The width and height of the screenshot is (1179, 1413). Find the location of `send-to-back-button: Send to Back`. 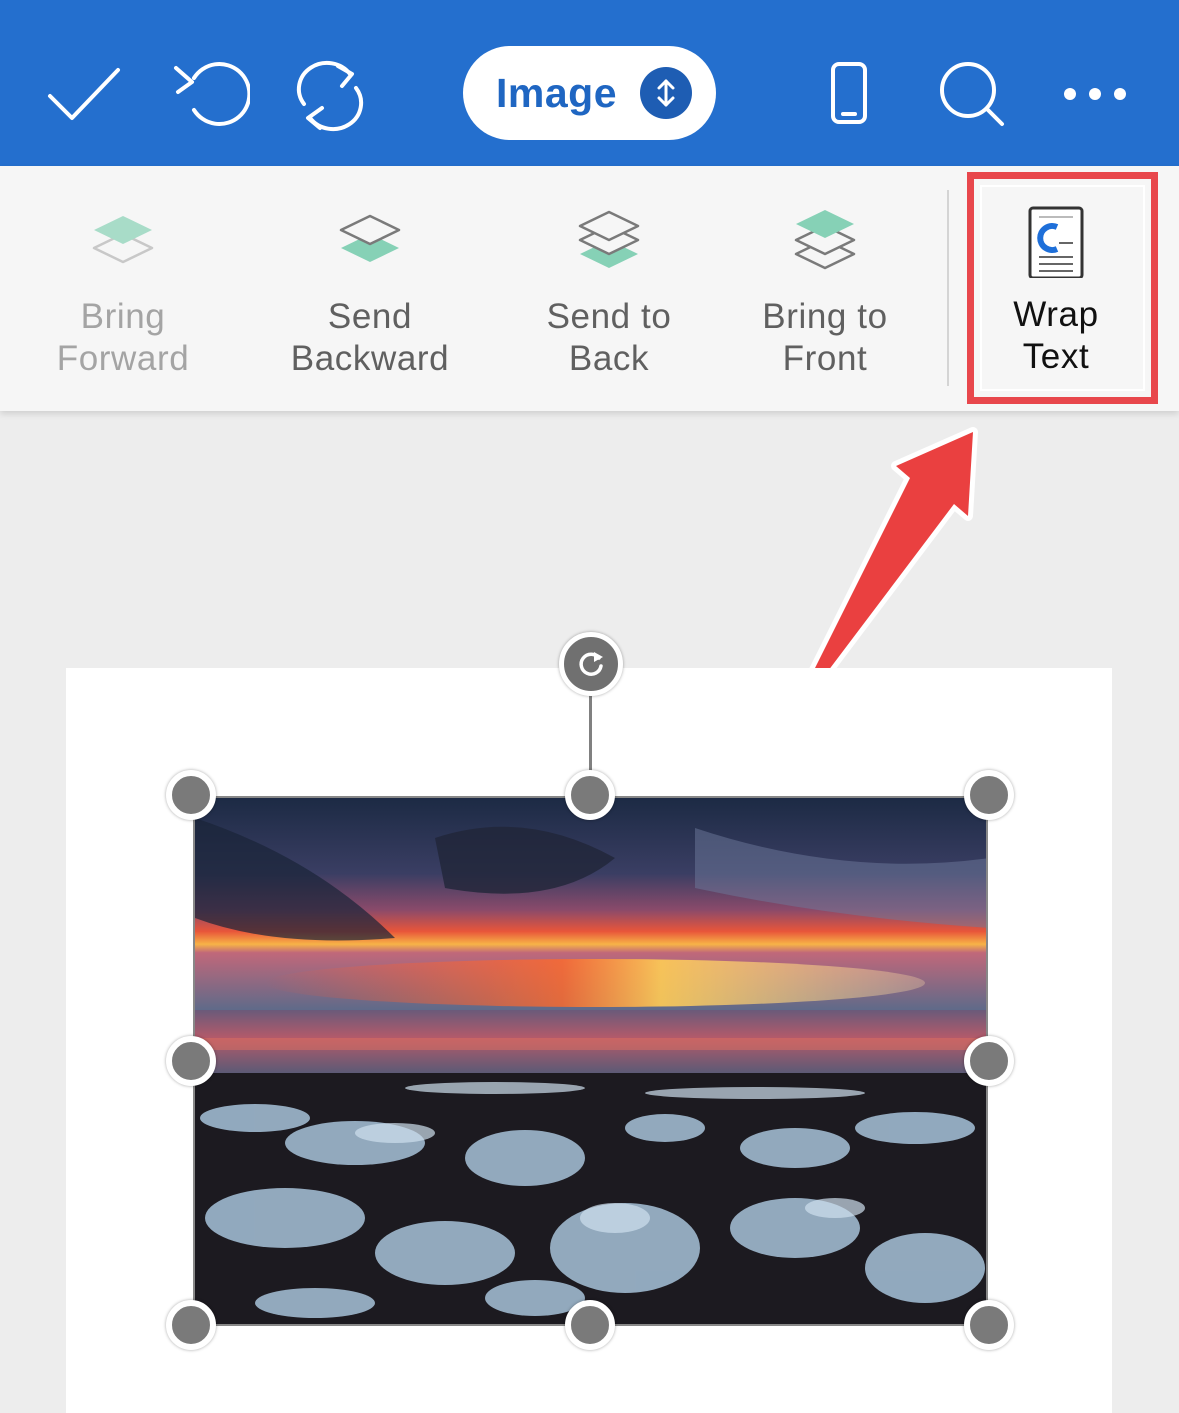

send-to-back-button: Send to Back is located at coordinates (609, 288).